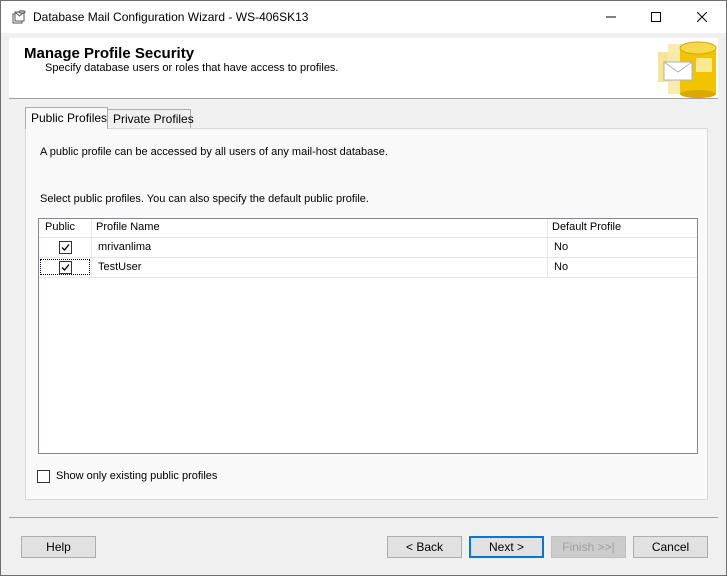  I want to click on maximize-button, so click(656, 17).